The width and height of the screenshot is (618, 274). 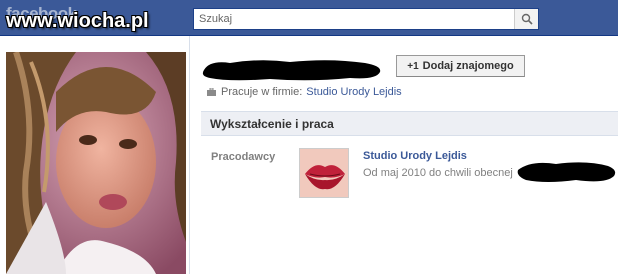 I want to click on add-friend-button: +1 Dodaj znajomego, so click(x=460, y=66).